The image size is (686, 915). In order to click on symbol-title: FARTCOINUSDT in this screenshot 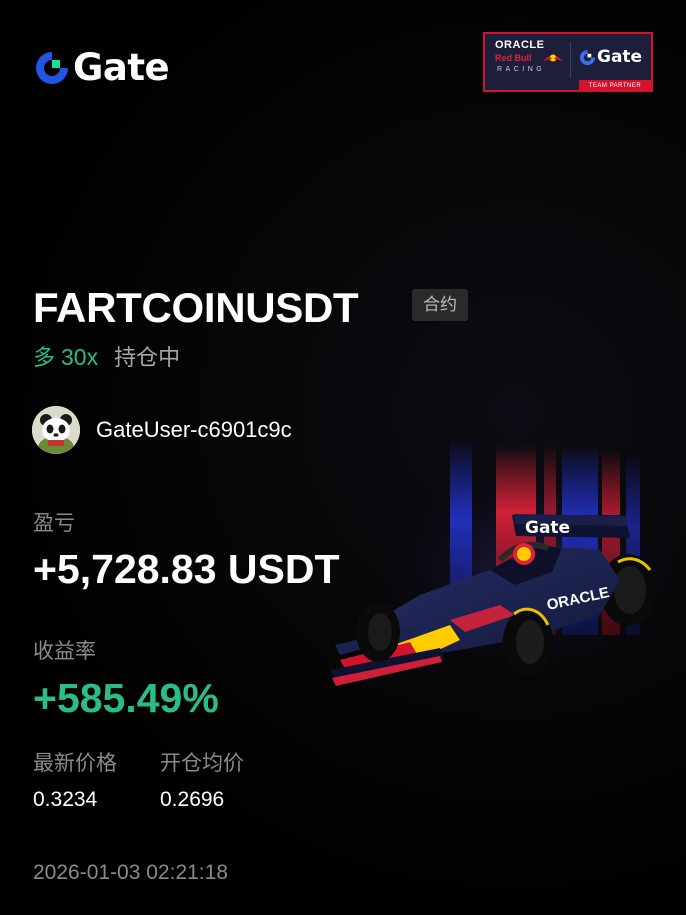, I will do `click(196, 307)`.